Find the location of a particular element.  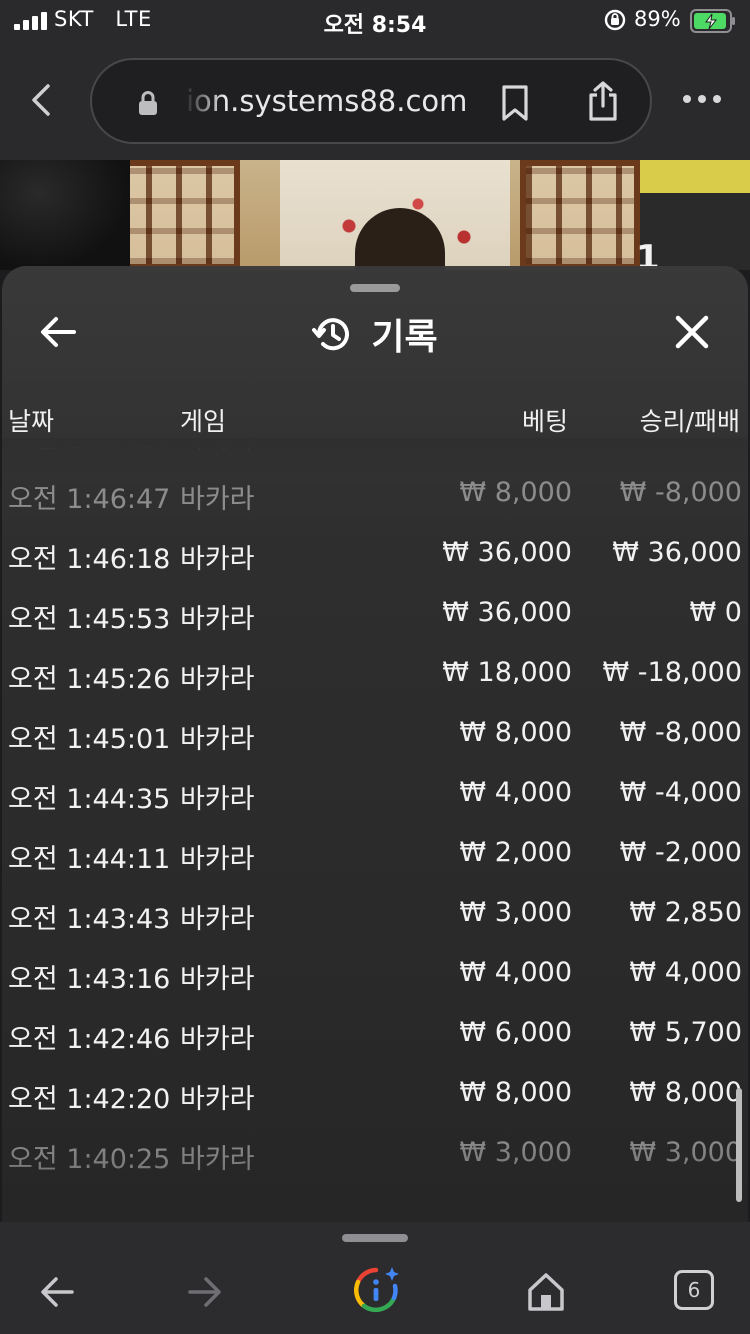

row-time: 오전 1:46:18 is located at coordinates (89, 559).